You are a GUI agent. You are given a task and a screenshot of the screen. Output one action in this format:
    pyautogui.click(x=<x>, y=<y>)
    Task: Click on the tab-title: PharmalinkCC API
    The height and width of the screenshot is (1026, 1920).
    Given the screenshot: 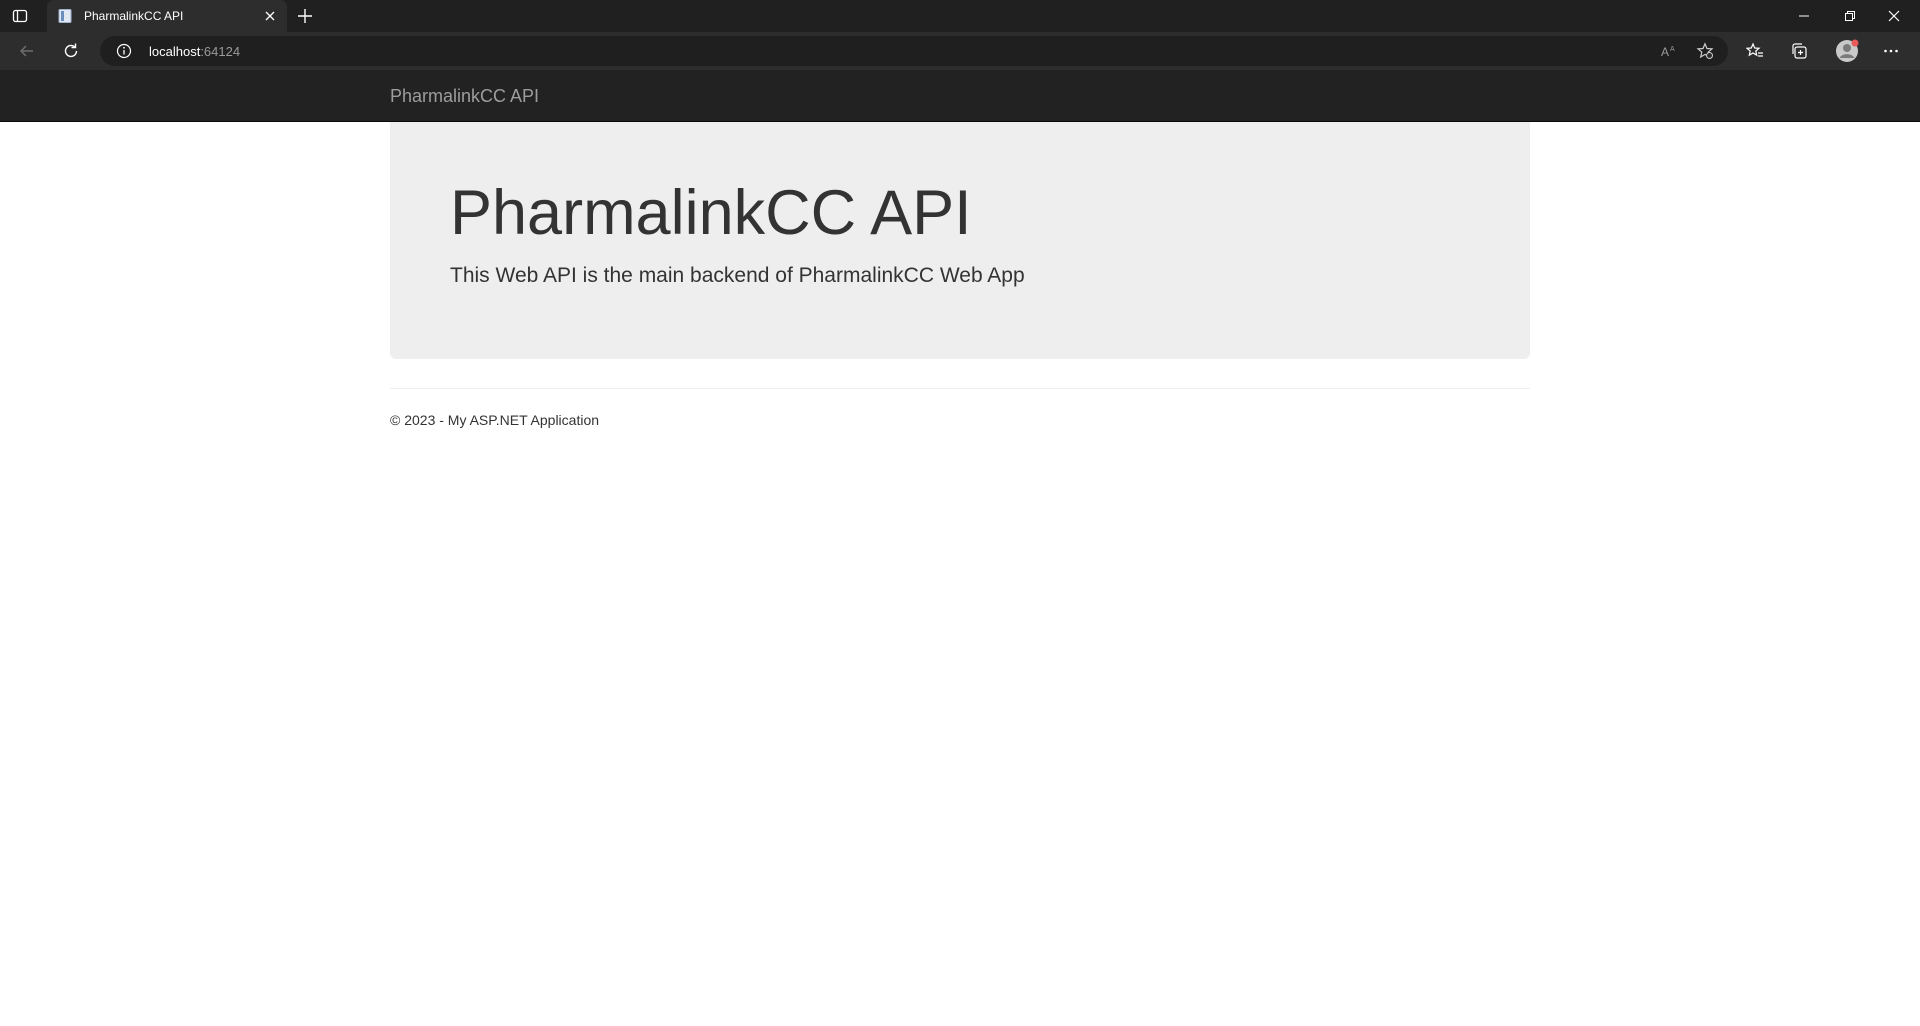 What is the action you would take?
    pyautogui.click(x=134, y=16)
    